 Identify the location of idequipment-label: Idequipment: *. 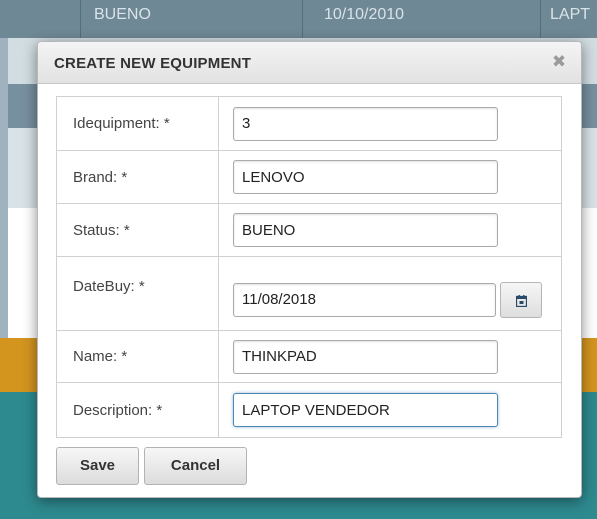
(137, 123).